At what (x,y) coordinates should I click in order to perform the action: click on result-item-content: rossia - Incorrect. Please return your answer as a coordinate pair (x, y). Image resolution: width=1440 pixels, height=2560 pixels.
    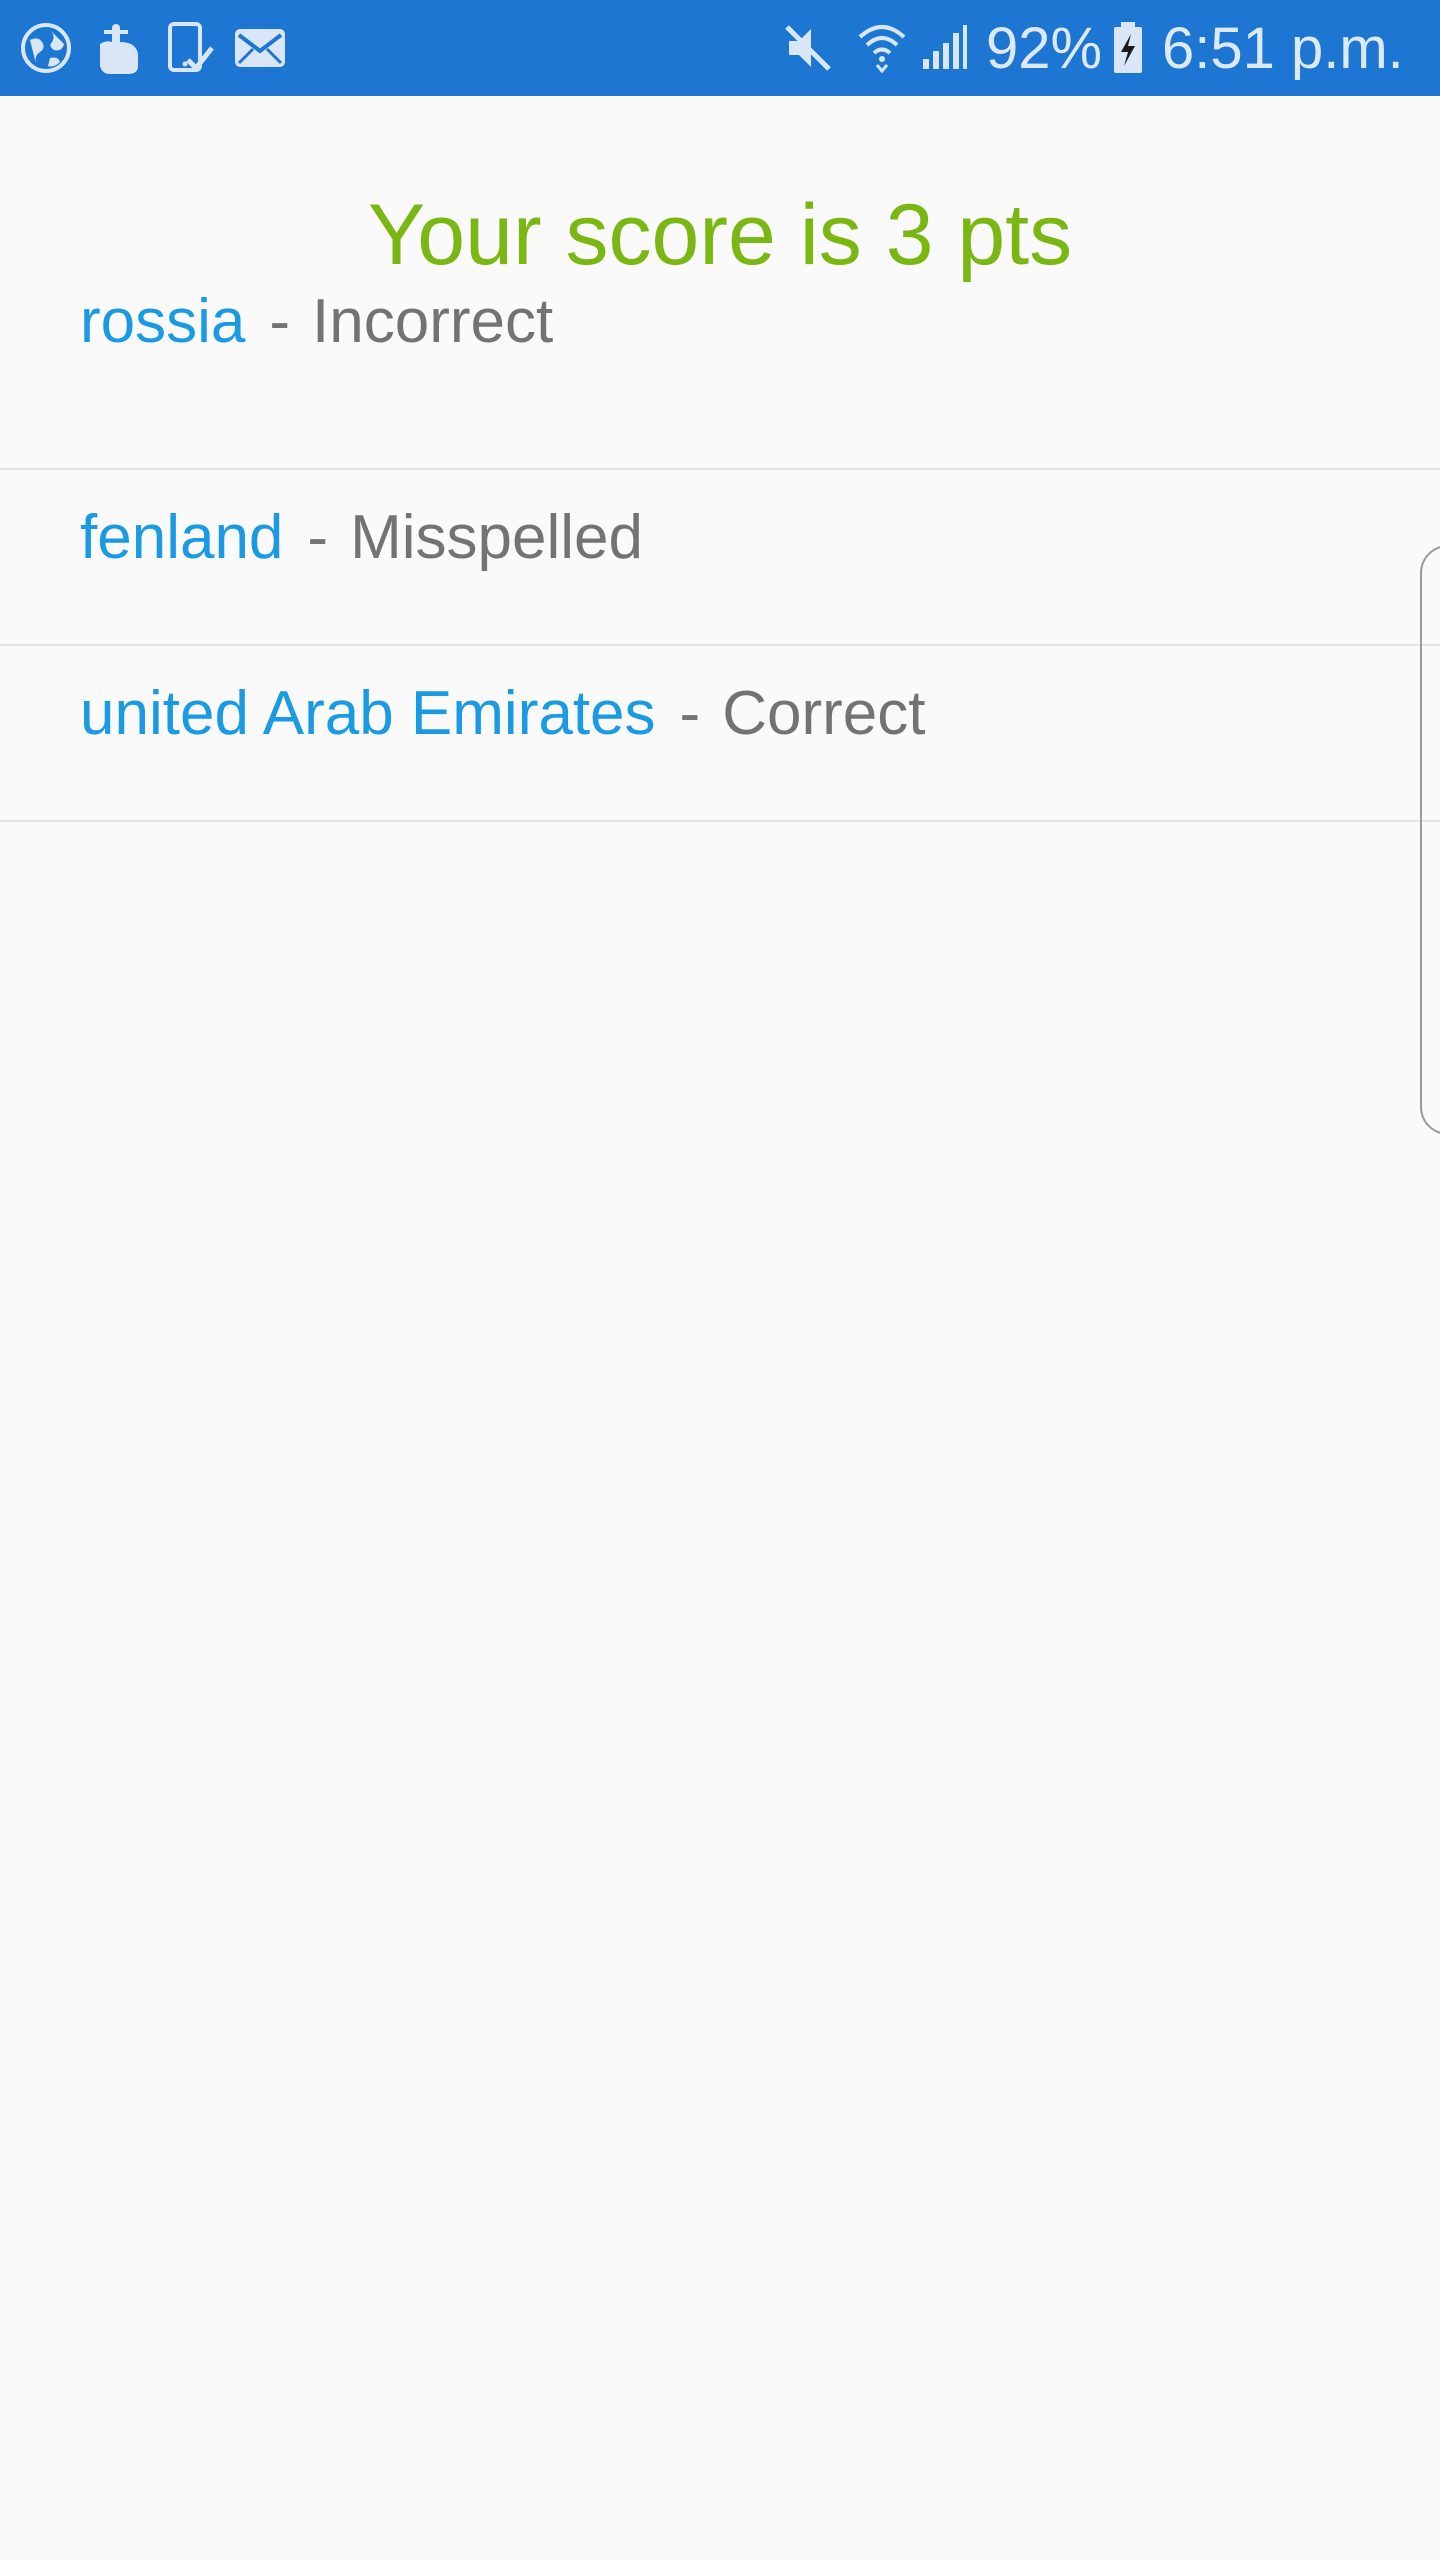
    Looking at the image, I should click on (316, 322).